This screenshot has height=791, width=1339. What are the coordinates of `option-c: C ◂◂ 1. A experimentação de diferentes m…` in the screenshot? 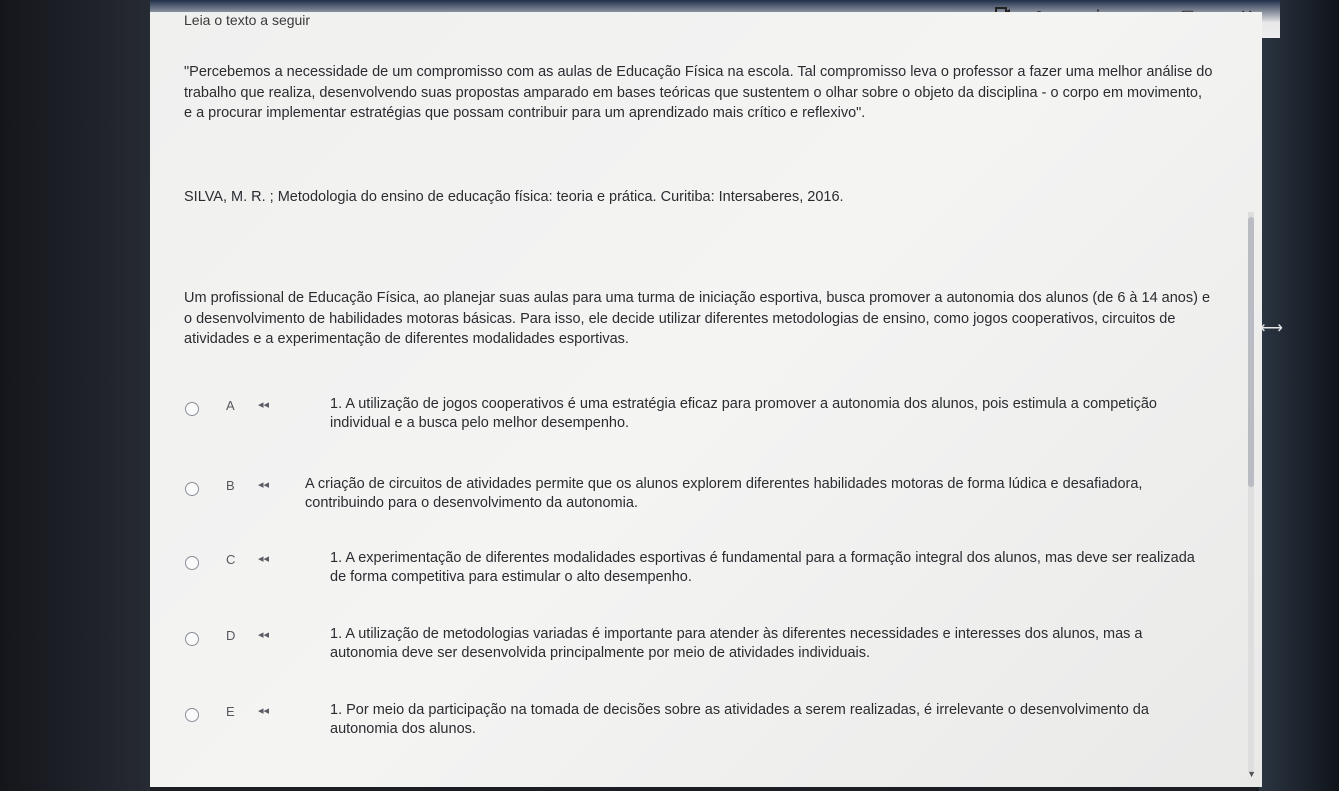 It's located at (705, 578).